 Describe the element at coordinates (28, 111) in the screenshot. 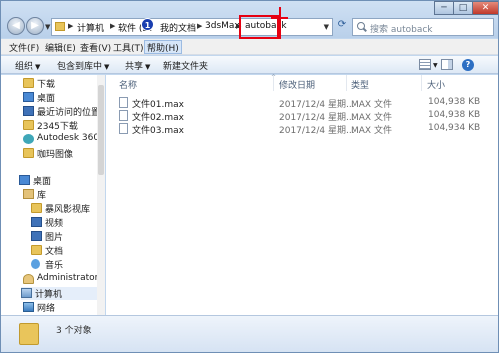

I see `recent-places-icon` at that location.